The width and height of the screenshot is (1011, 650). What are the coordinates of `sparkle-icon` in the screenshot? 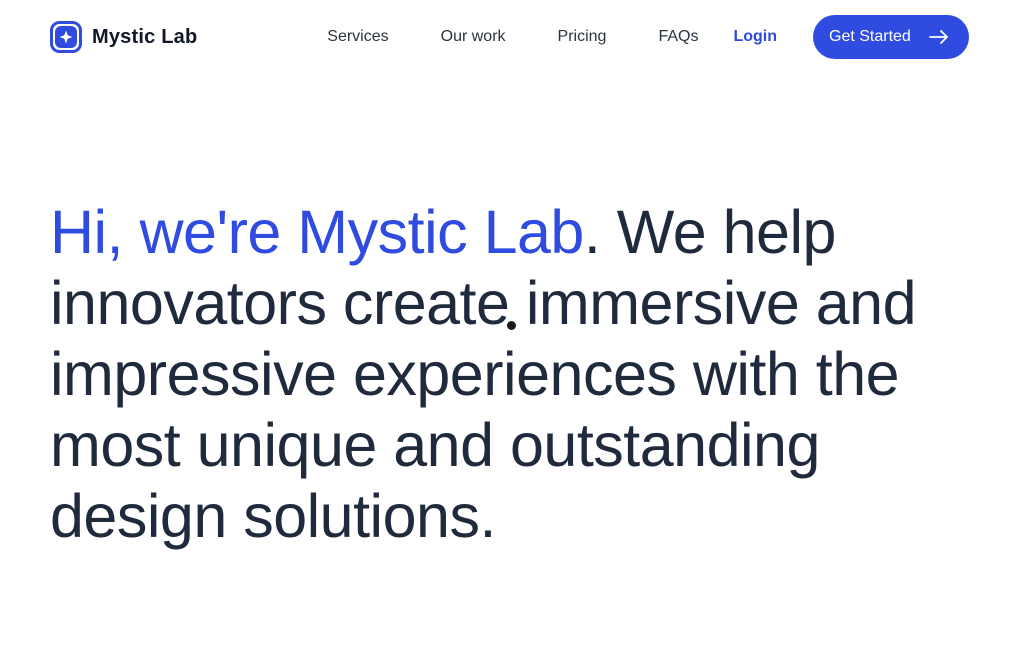 It's located at (66, 37).